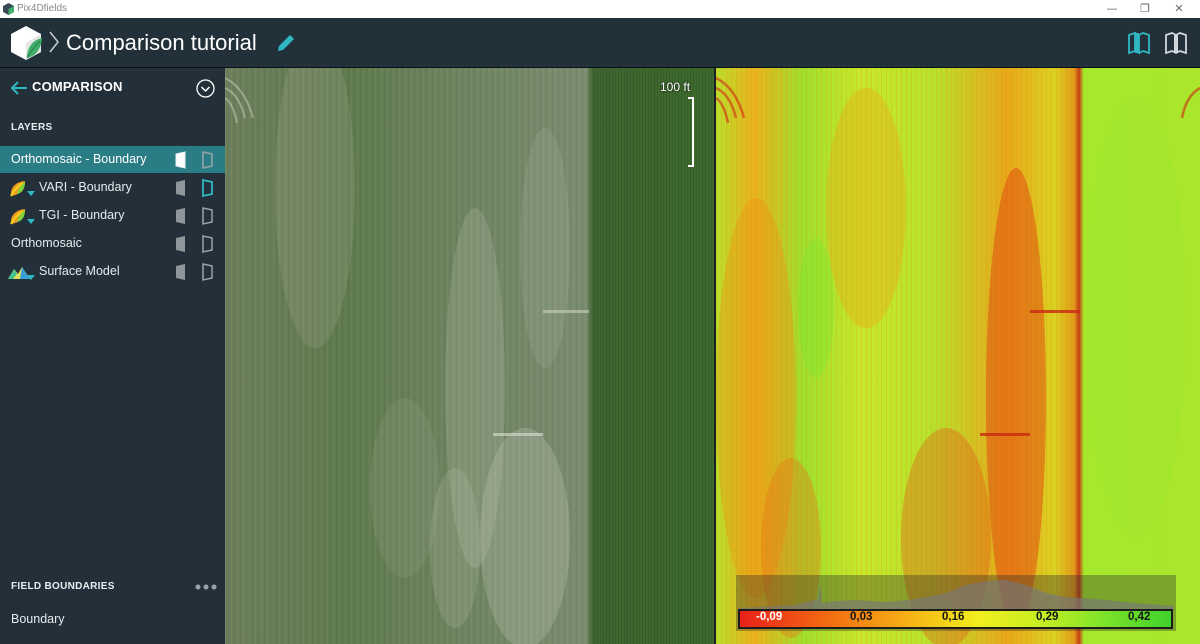 The image size is (1200, 644). I want to click on window-titlebar: Pix4Dfields — ❐ ✕, so click(600, 9).